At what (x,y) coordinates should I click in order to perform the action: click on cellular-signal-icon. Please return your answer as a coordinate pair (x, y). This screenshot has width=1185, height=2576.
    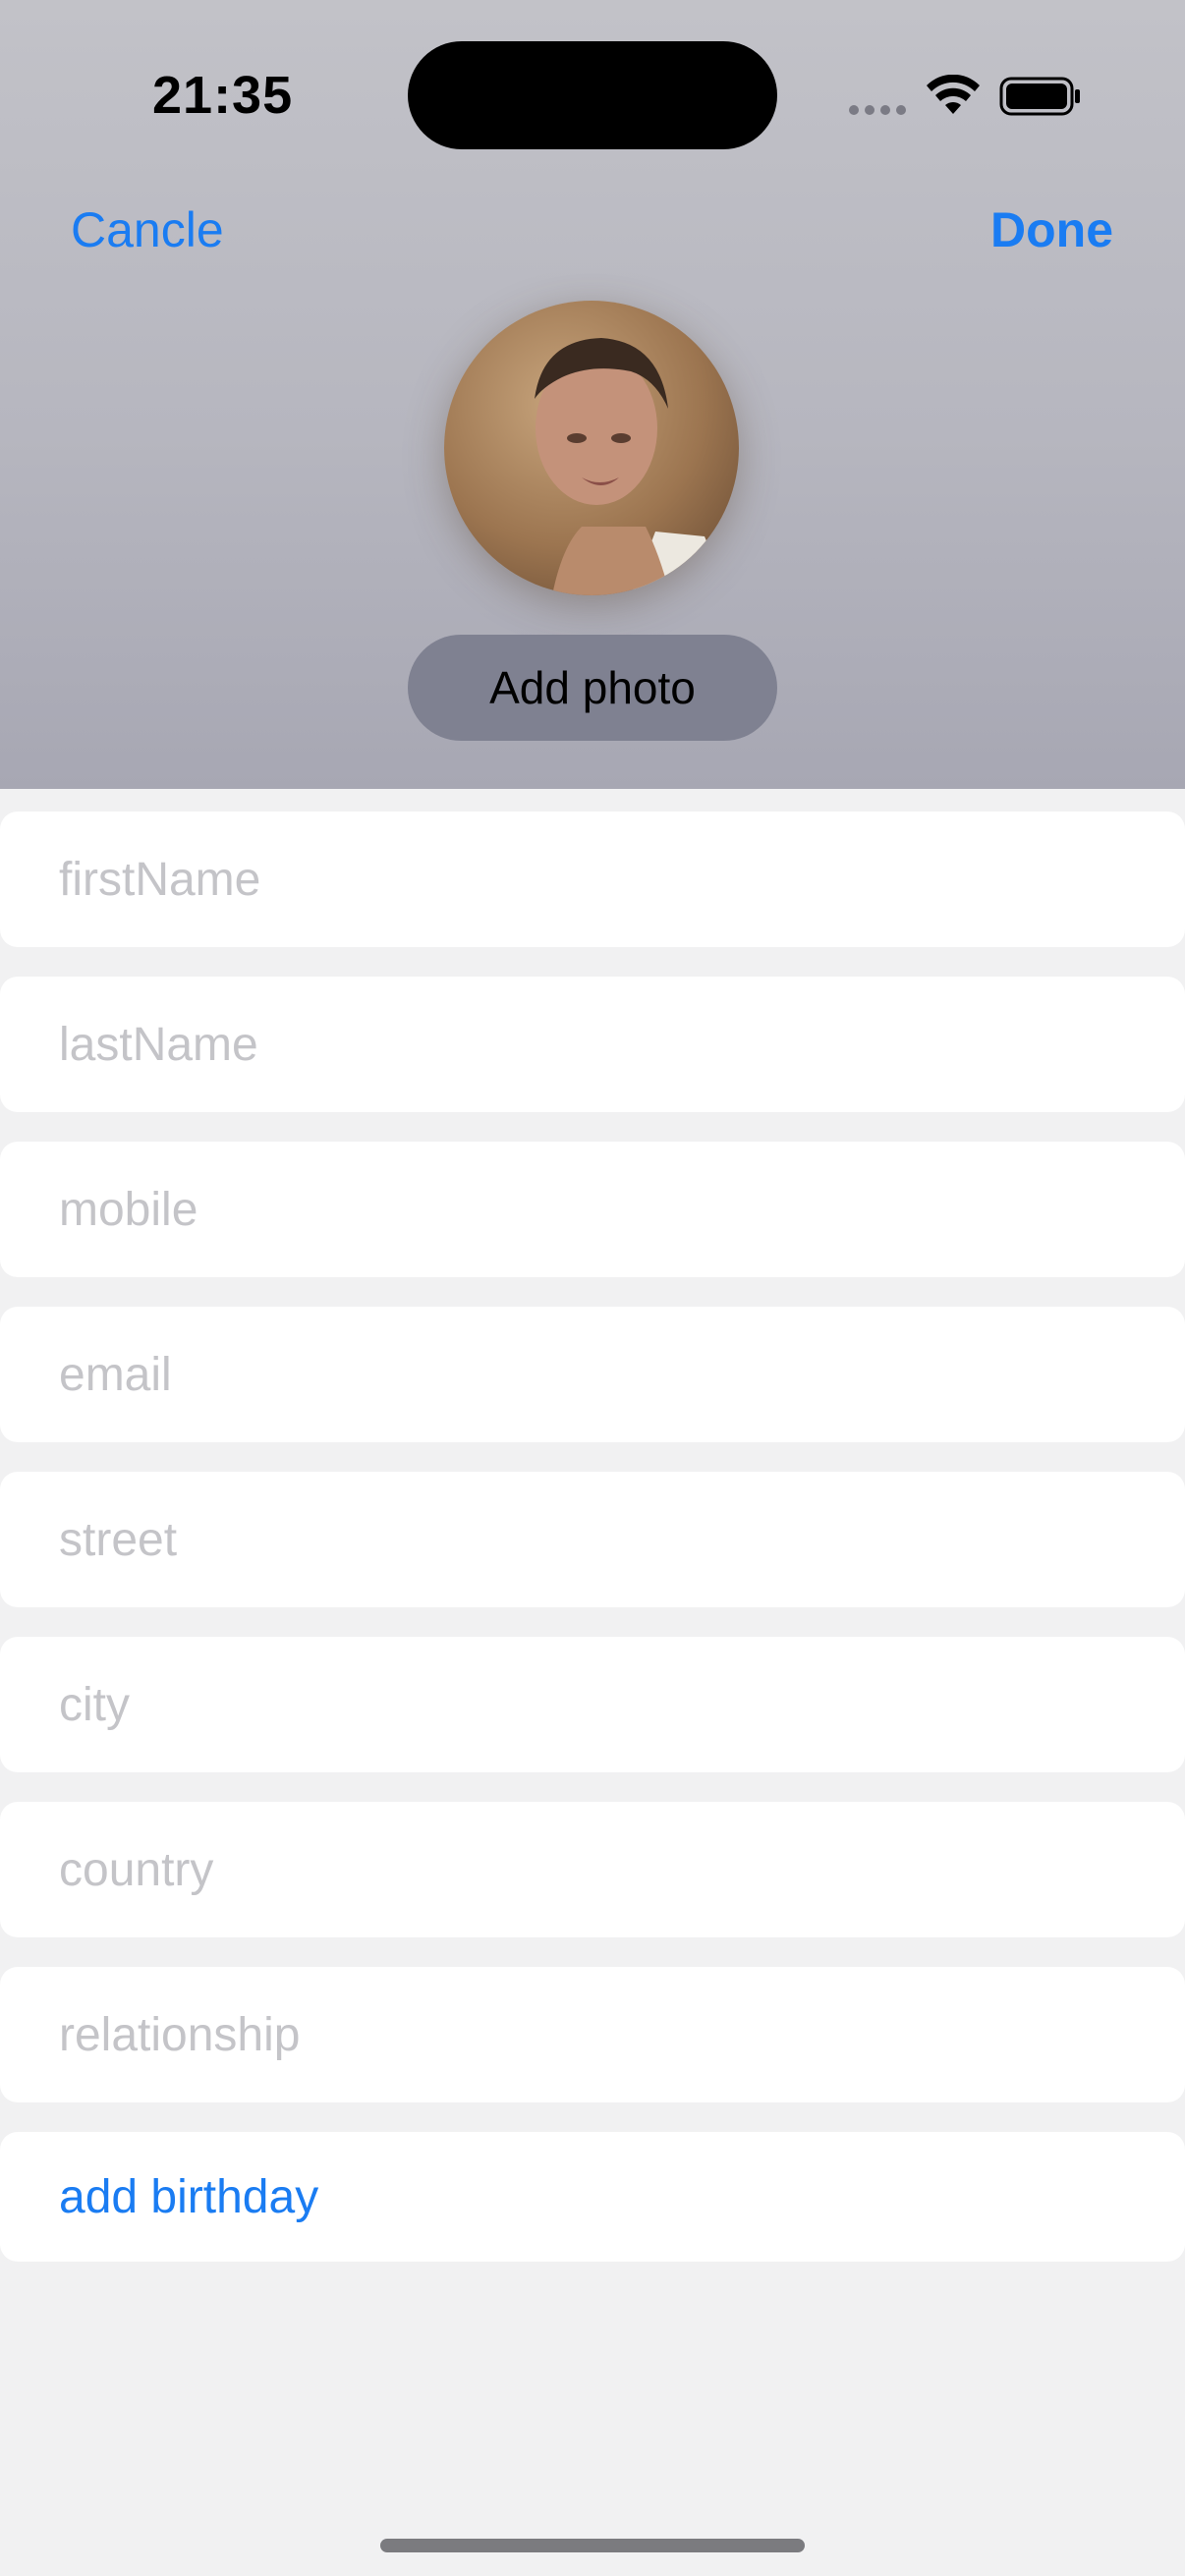
    Looking at the image, I should click on (881, 111).